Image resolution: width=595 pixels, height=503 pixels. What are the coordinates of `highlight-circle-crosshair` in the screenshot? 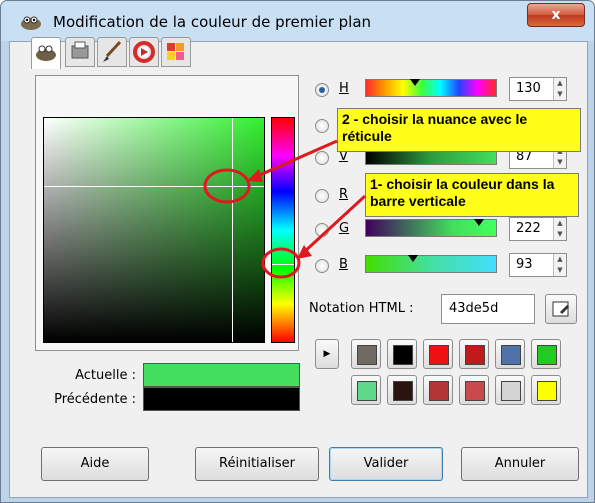 It's located at (227, 186).